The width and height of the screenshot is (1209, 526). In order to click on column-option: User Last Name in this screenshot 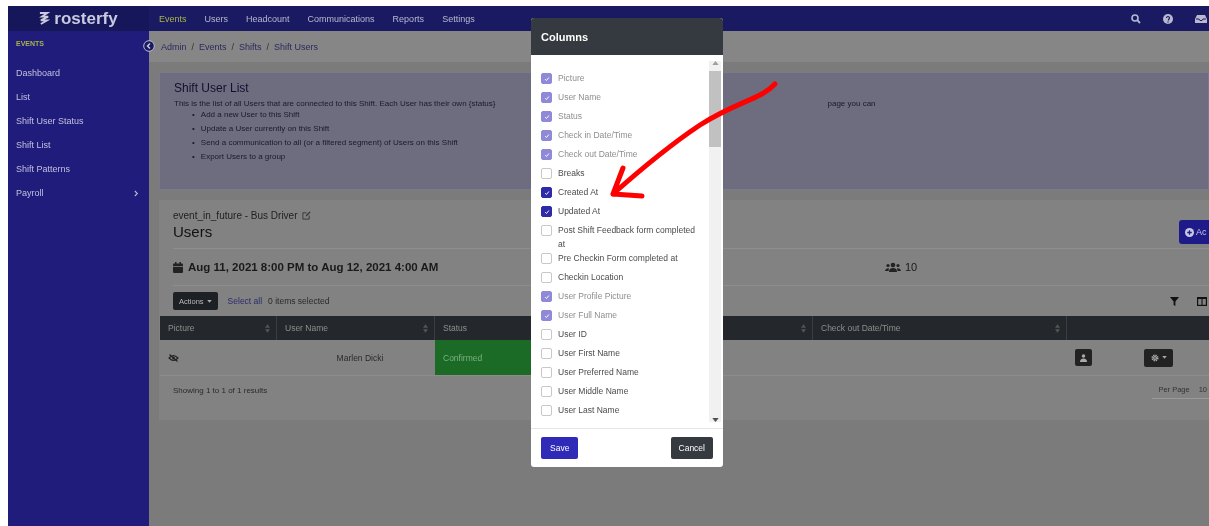, I will do `click(625, 412)`.